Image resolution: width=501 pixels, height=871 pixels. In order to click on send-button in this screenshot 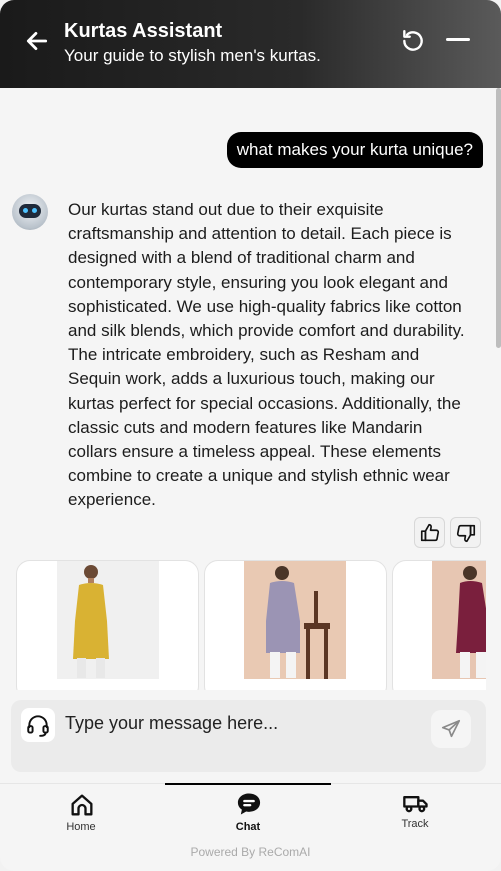, I will do `click(451, 729)`.